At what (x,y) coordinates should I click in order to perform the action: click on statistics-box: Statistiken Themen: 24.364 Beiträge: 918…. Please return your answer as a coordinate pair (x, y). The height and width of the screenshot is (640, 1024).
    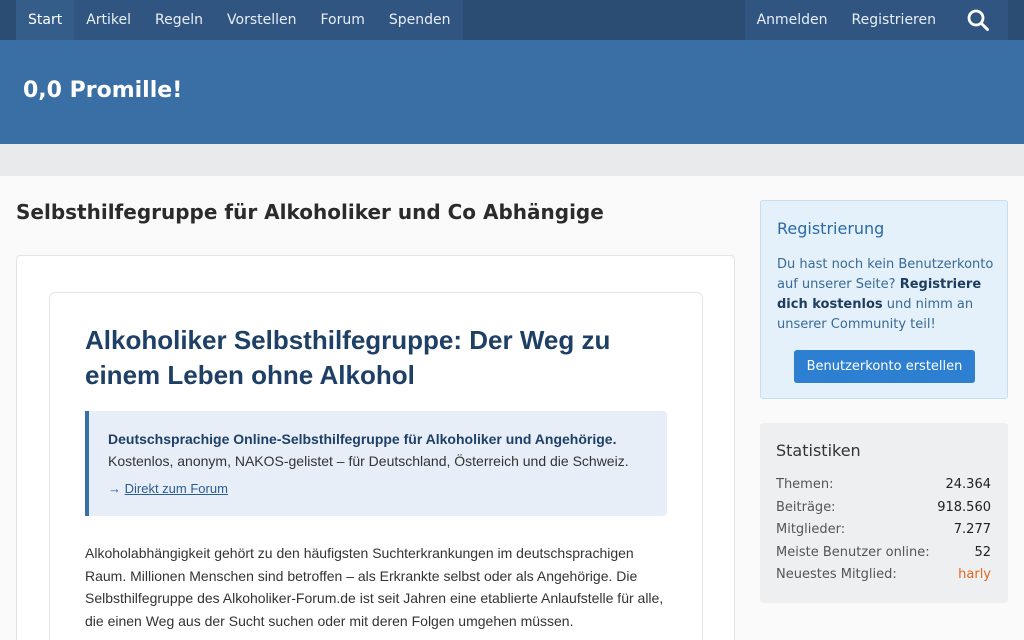
    Looking at the image, I should click on (884, 513).